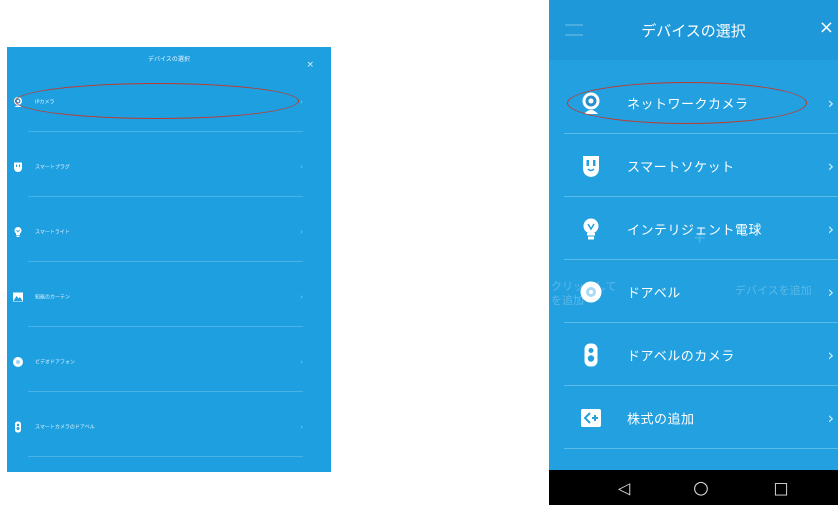 This screenshot has height=505, width=838. Describe the element at coordinates (701, 487) in the screenshot. I see `home-icon: ○` at that location.